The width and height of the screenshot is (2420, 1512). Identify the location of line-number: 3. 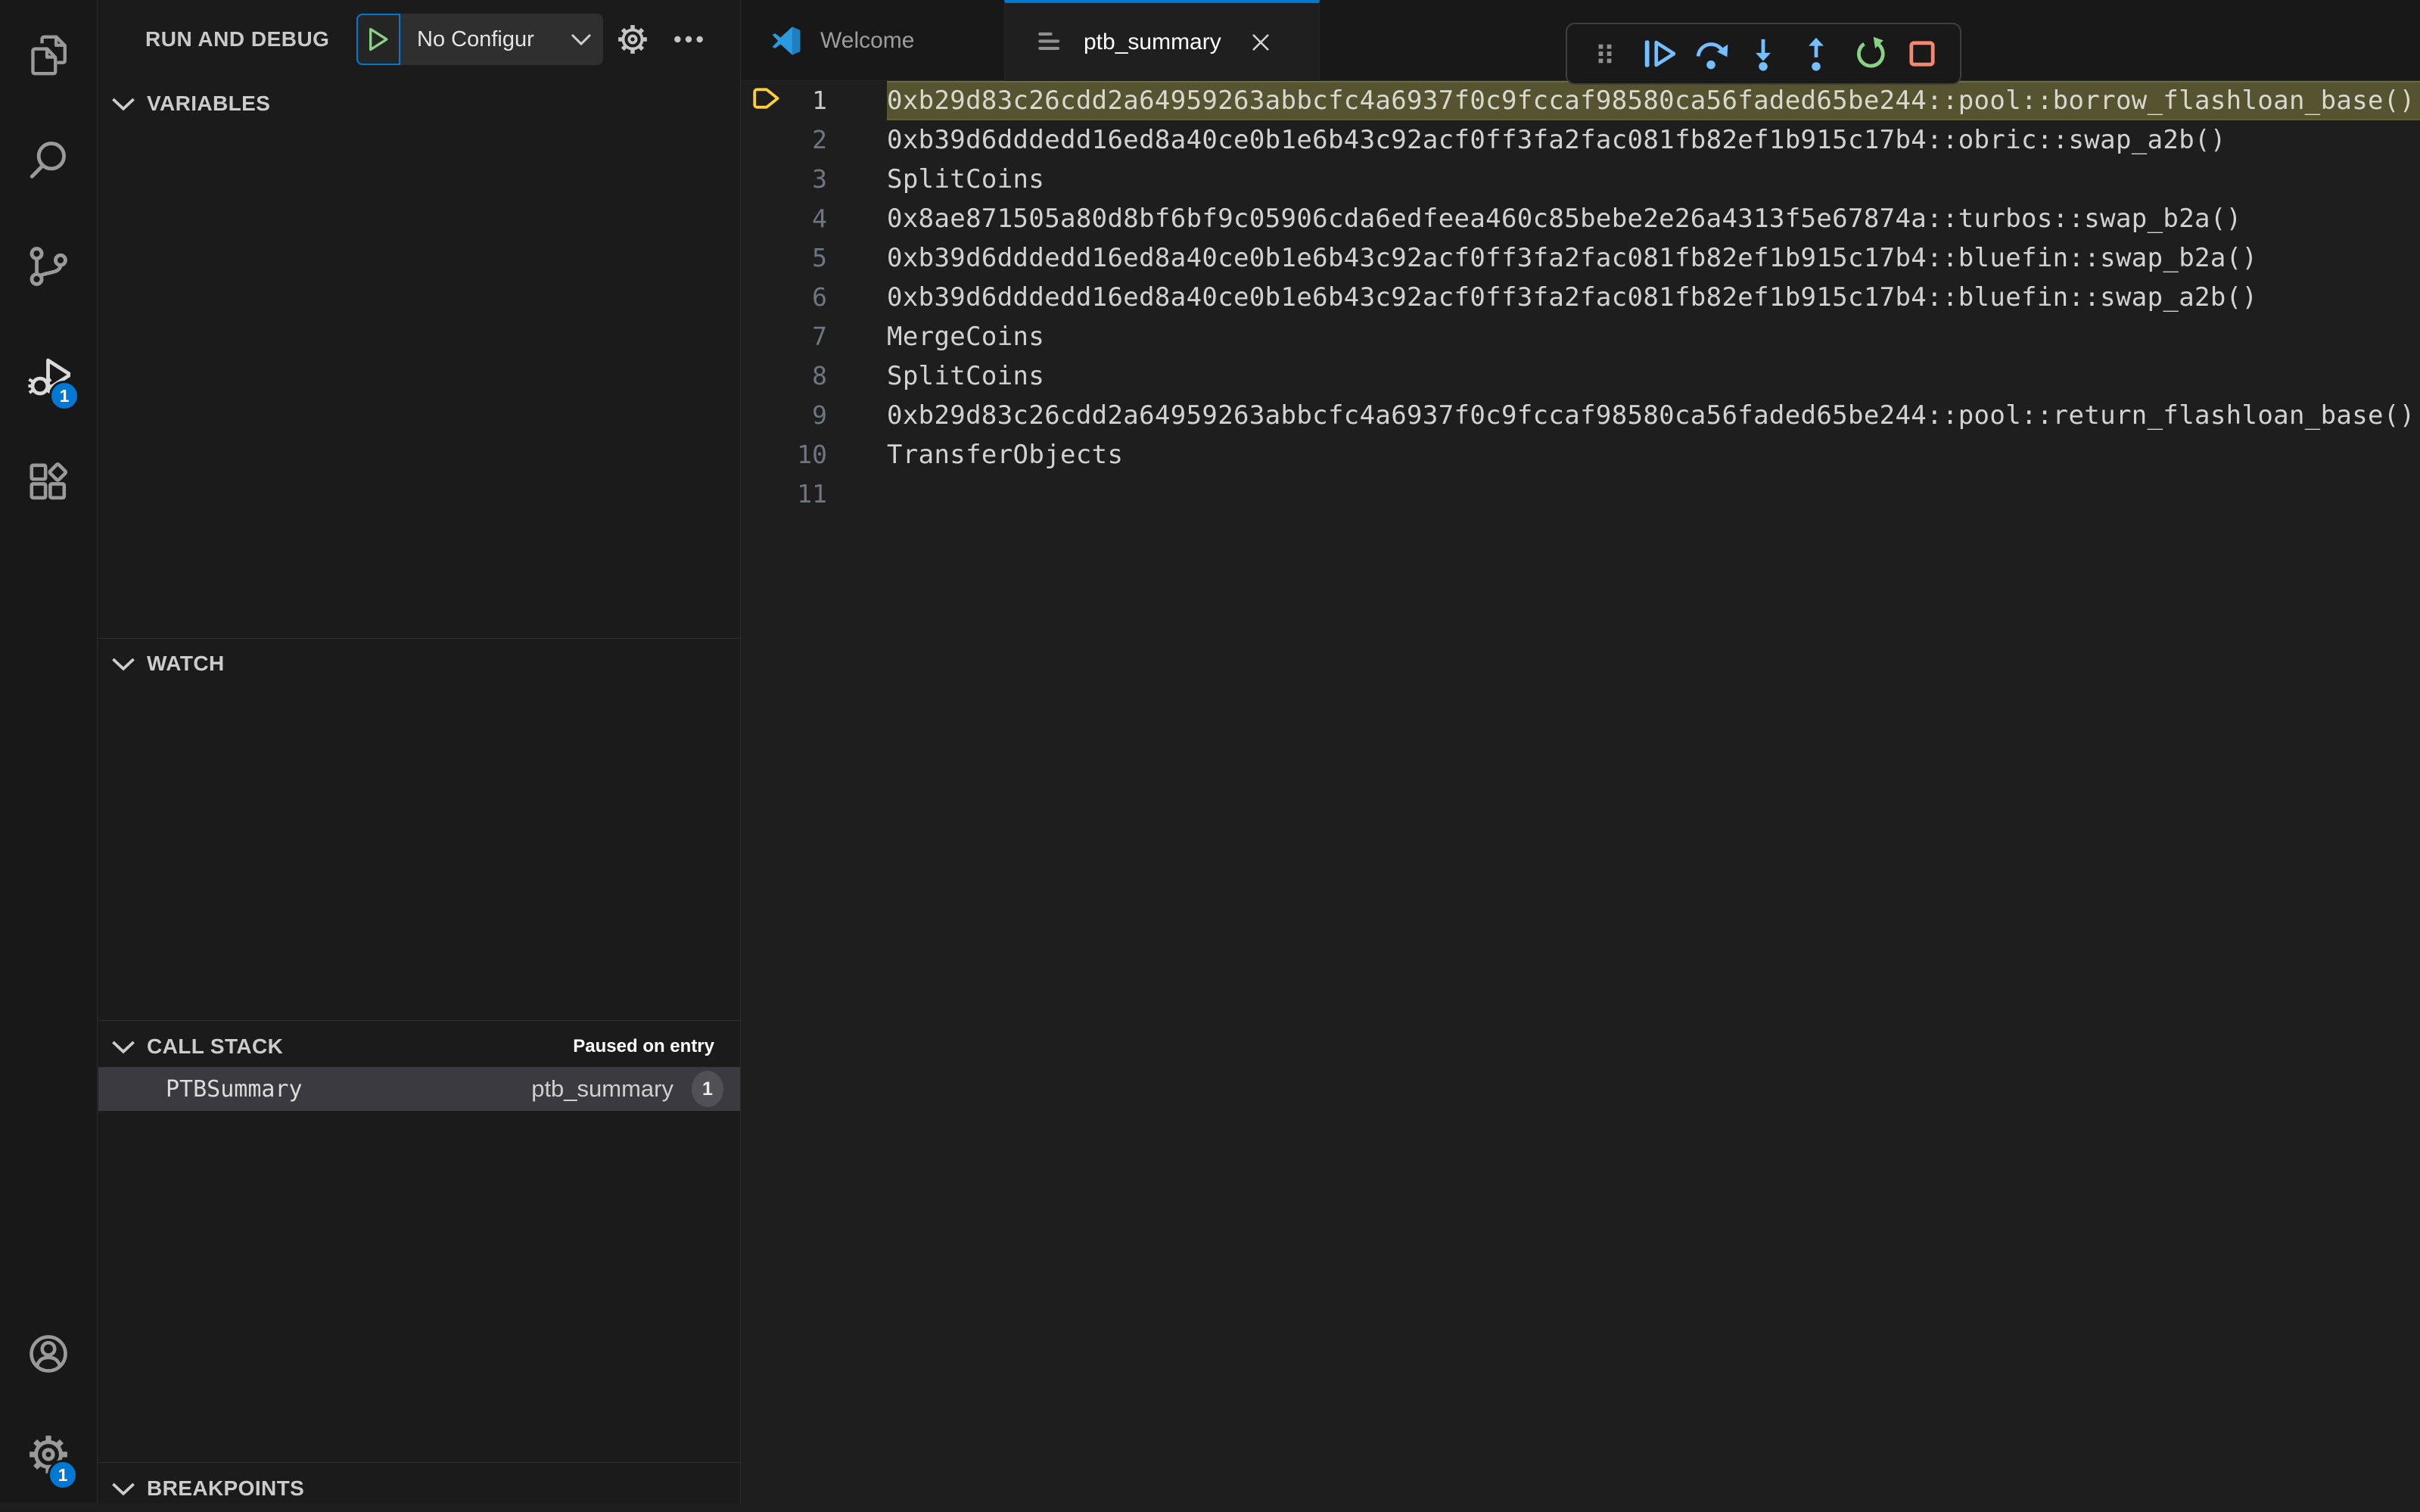
(784, 179).